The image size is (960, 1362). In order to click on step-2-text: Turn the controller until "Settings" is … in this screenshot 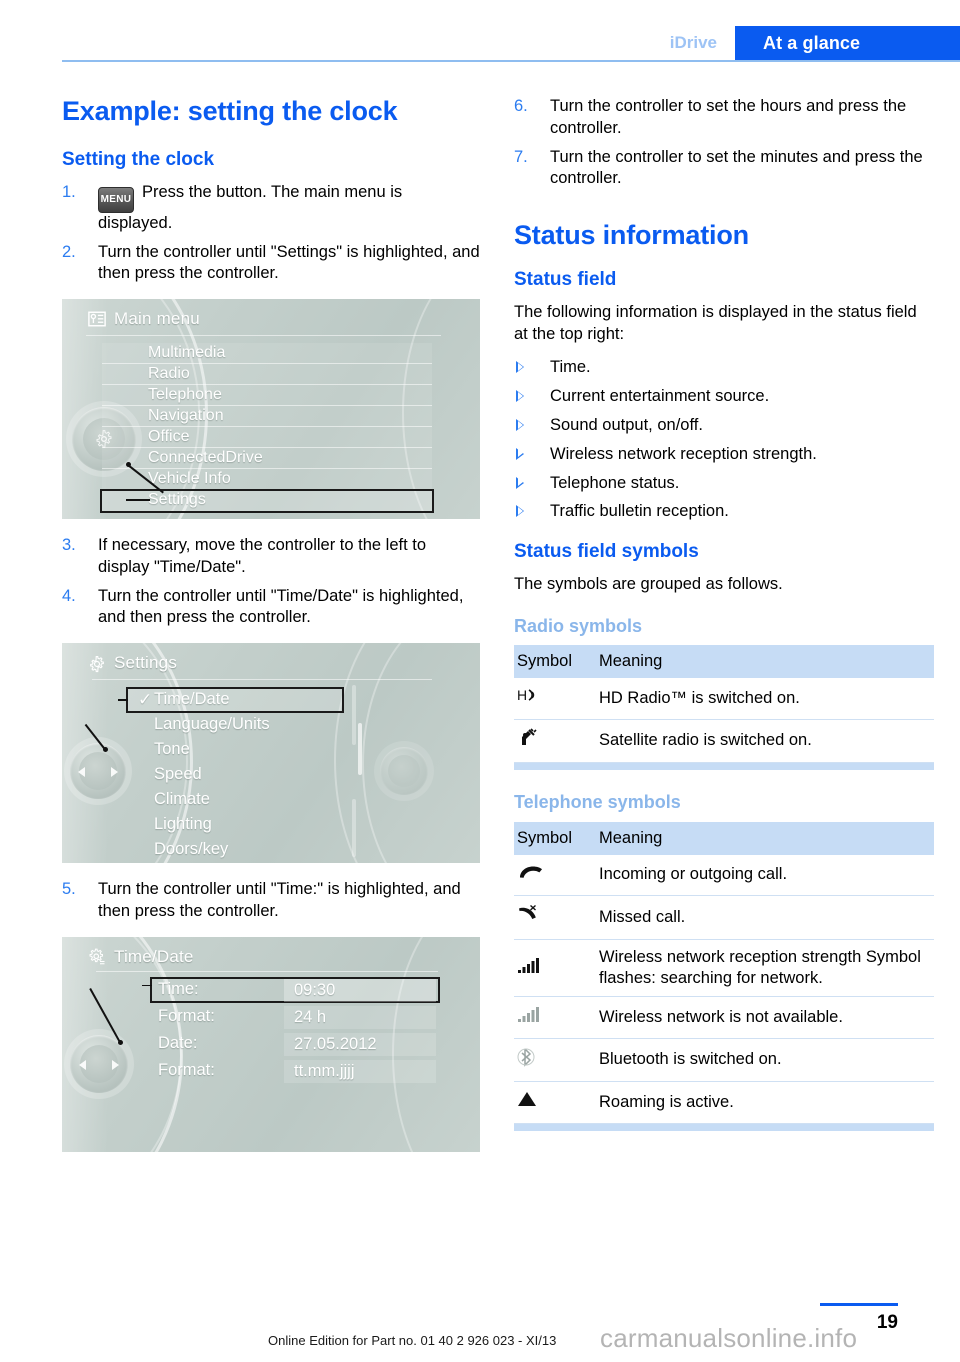, I will do `click(289, 262)`.